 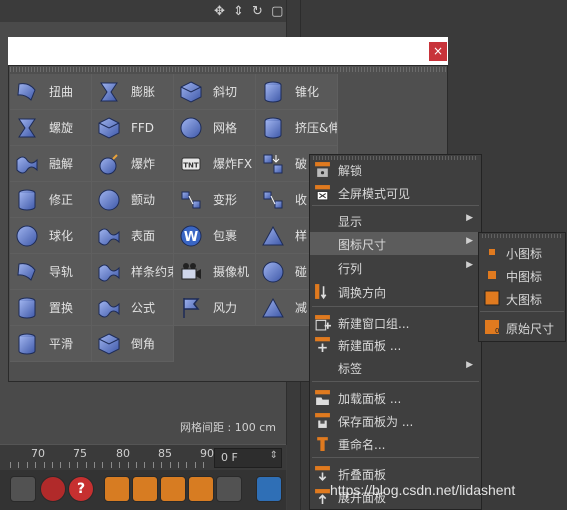 What do you see at coordinates (362, 245) in the screenshot?
I see `menu-item-label: 图标尺寸` at bounding box center [362, 245].